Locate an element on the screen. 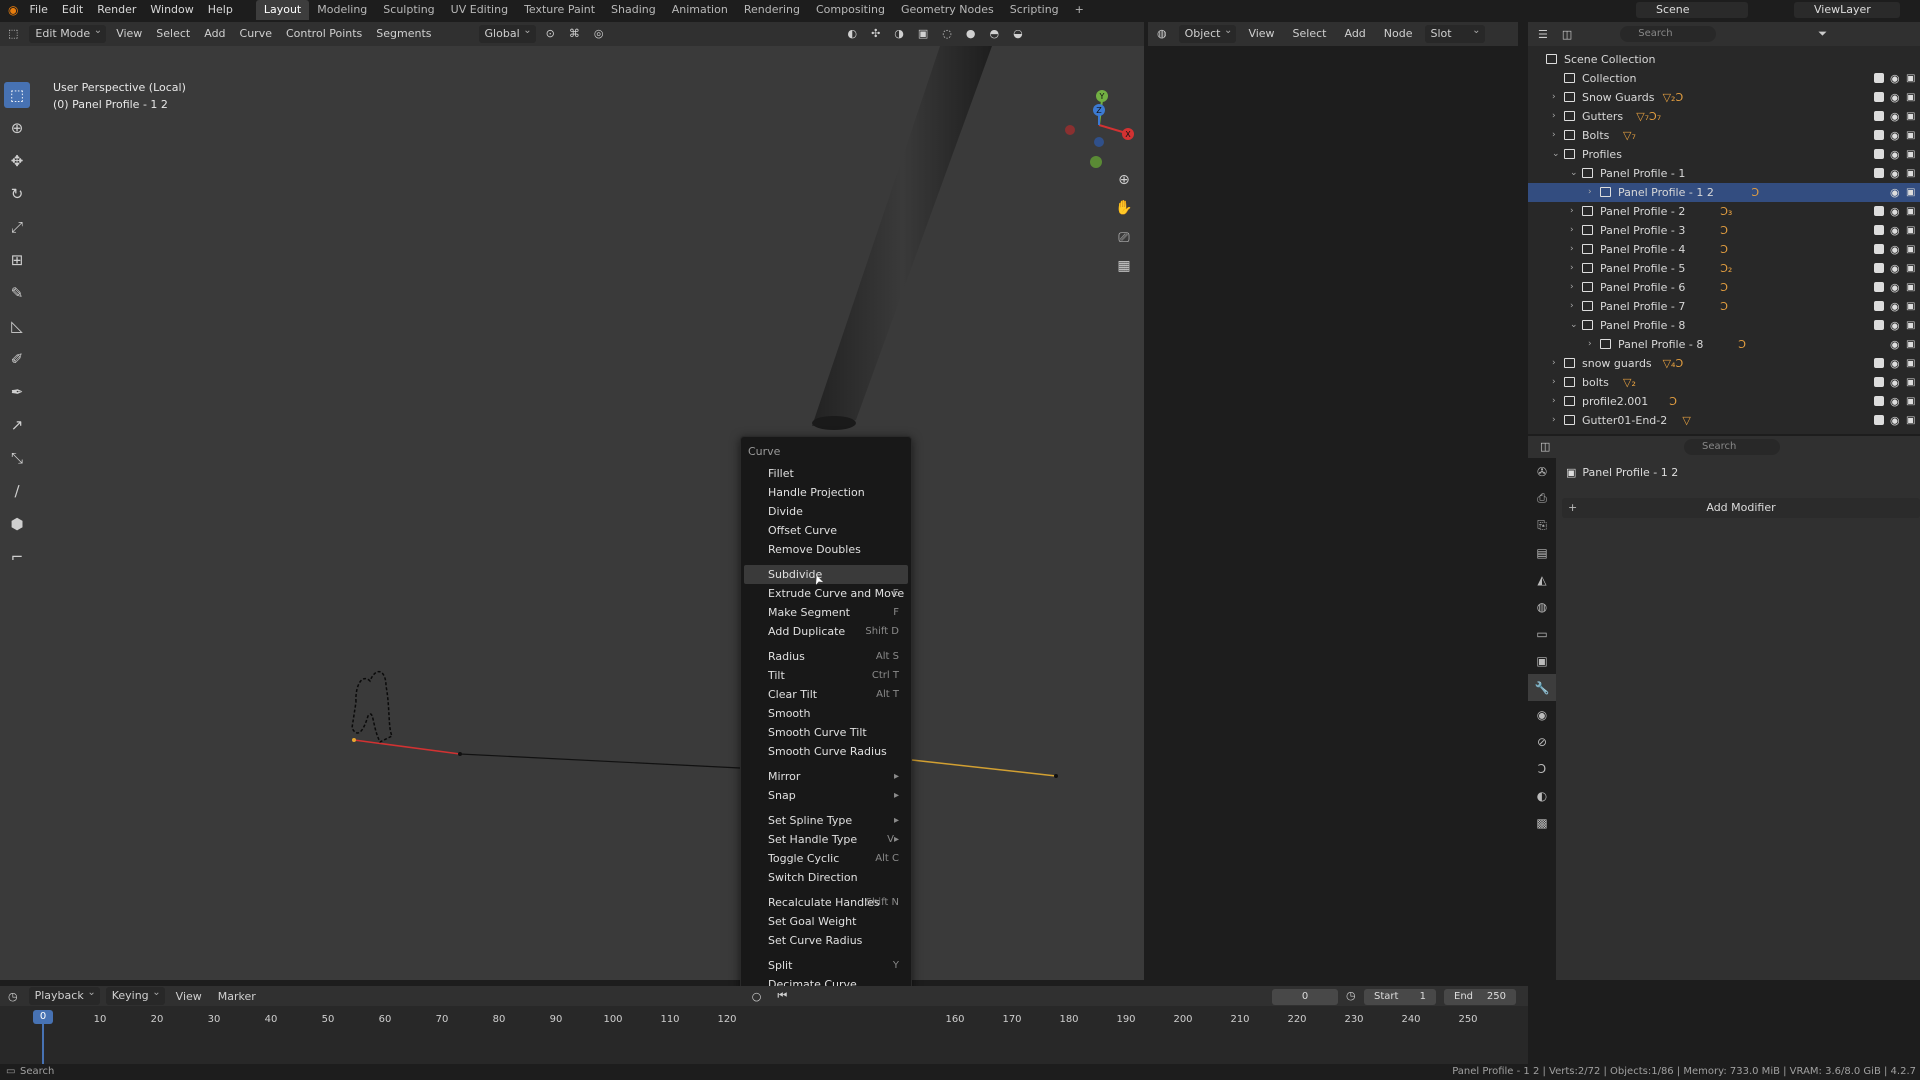 The height and width of the screenshot is (1080, 1920). shear-icon: ⌐ is located at coordinates (17, 557).